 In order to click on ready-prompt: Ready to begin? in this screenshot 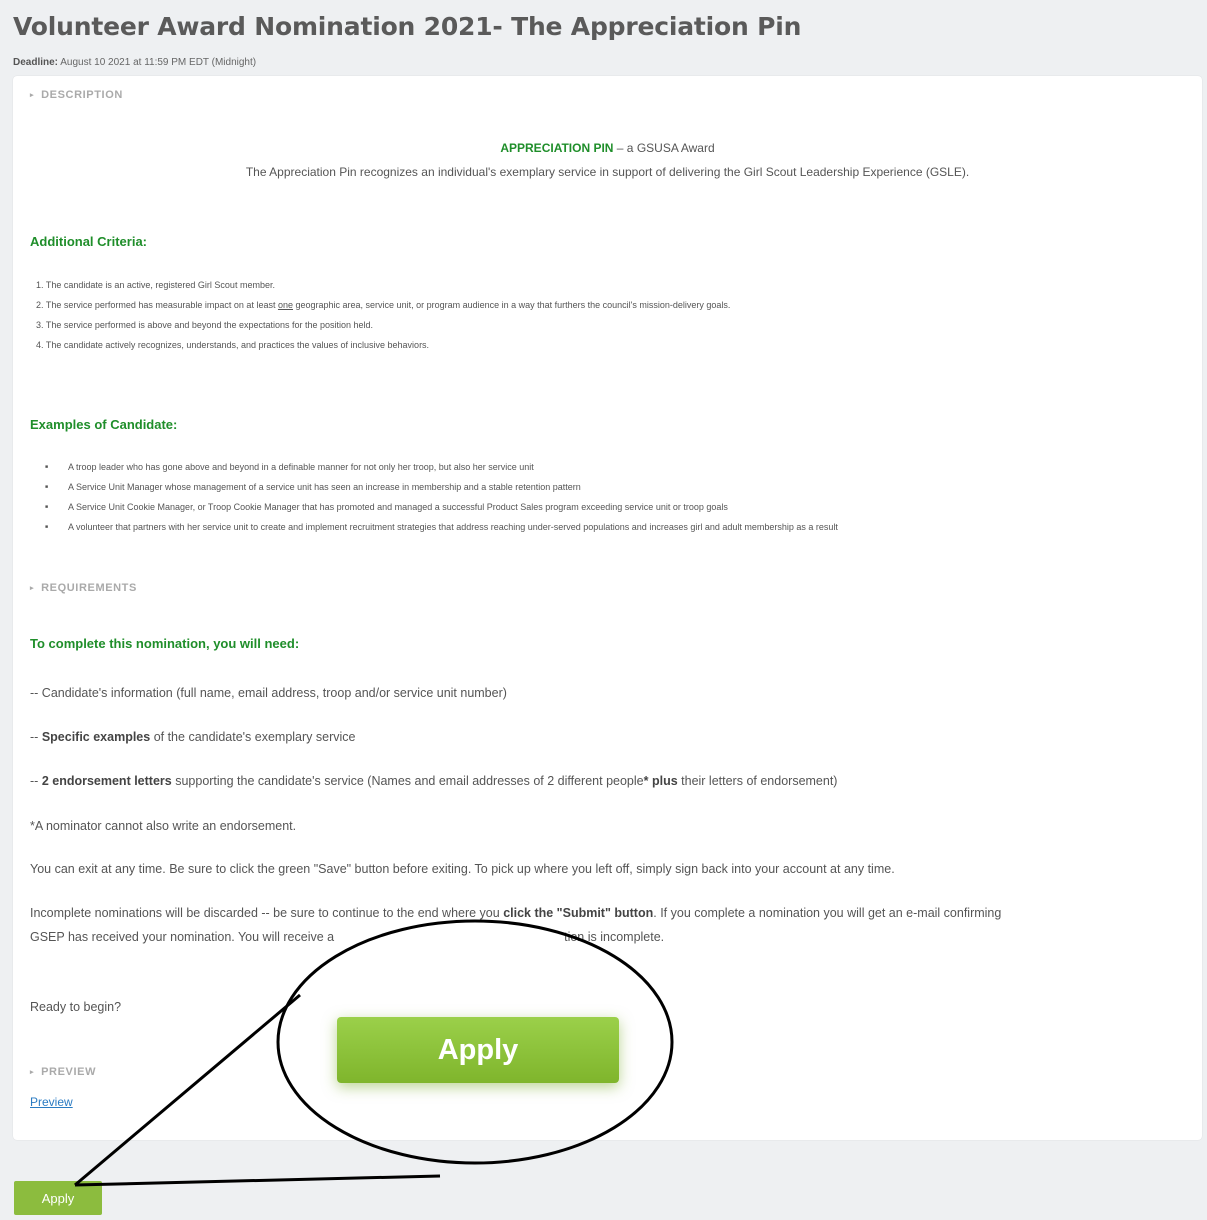, I will do `click(76, 1007)`.